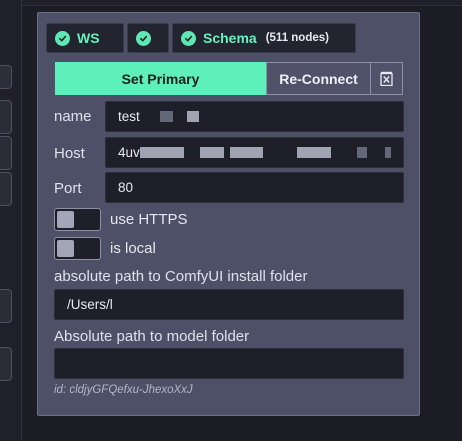 The width and height of the screenshot is (462, 441). What do you see at coordinates (133, 248) in the screenshot?
I see `local-toggle-label: is local` at bounding box center [133, 248].